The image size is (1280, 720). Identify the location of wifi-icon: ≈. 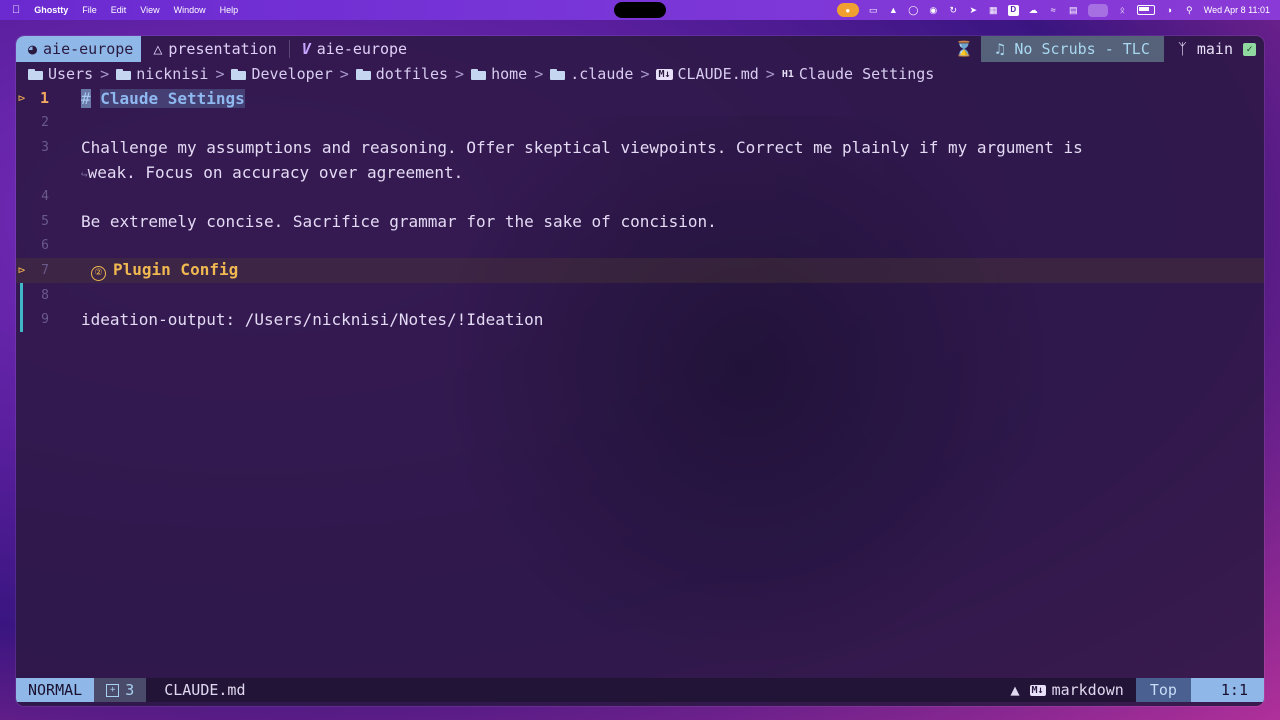
(1053, 10).